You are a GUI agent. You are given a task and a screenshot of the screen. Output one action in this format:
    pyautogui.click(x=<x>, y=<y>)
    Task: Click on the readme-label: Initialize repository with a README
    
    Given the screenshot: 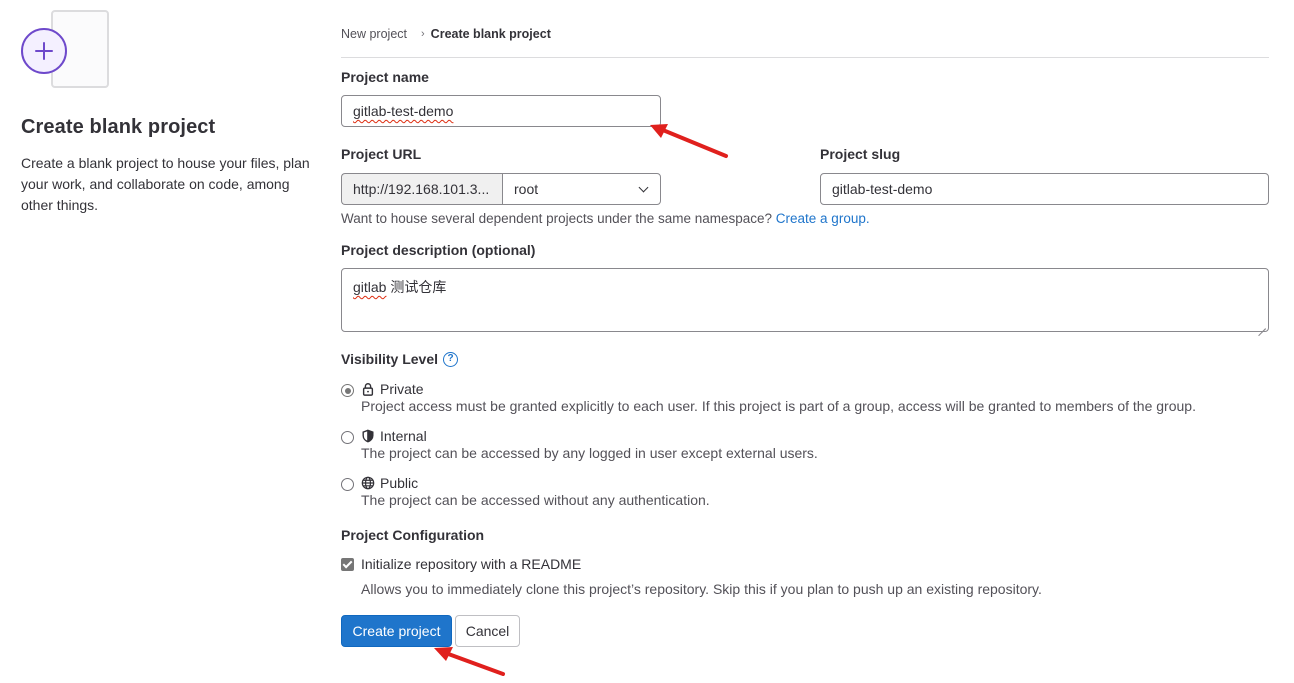 What is the action you would take?
    pyautogui.click(x=471, y=564)
    